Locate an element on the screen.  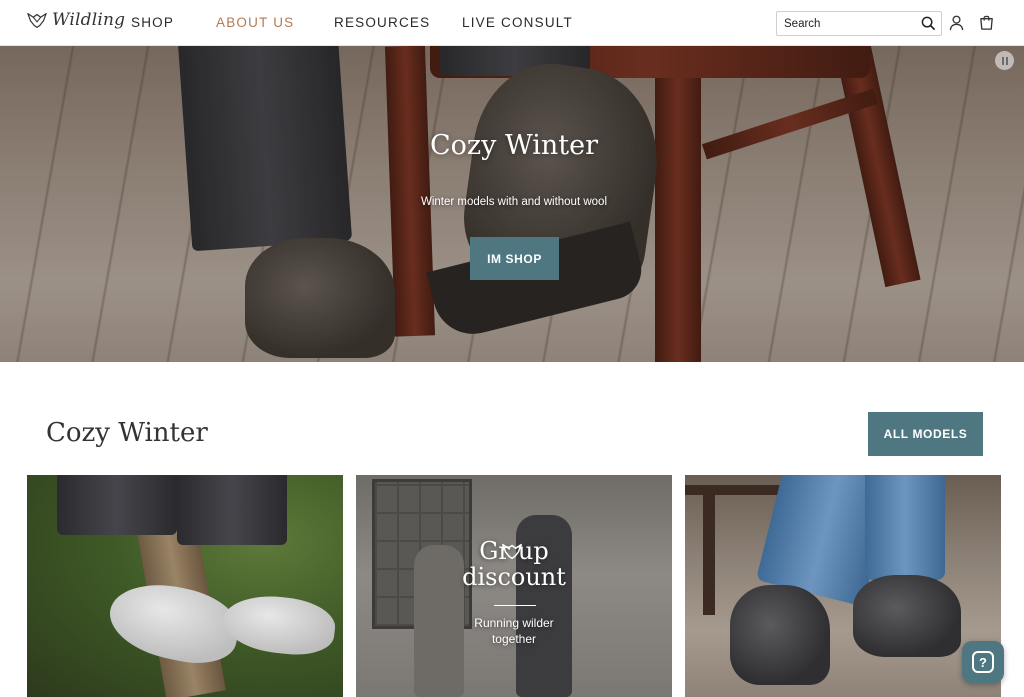
help-button: ? is located at coordinates (983, 662).